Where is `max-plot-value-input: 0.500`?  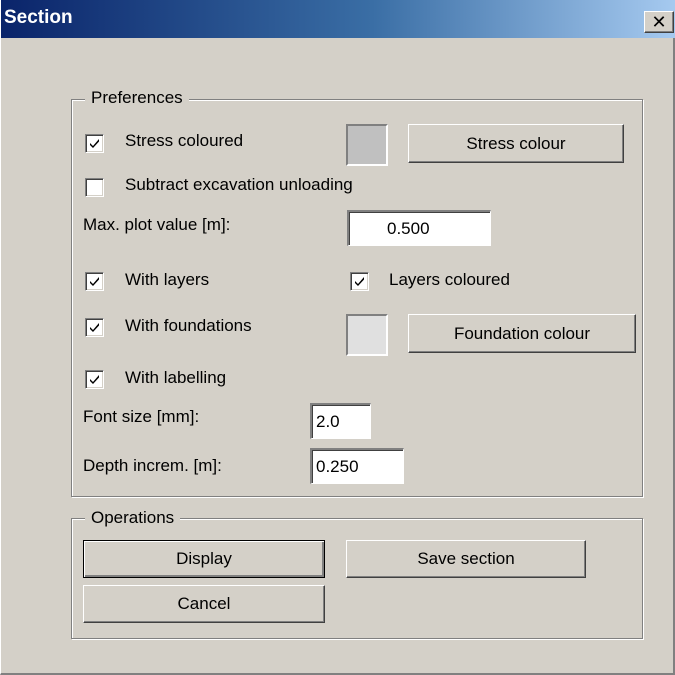 max-plot-value-input: 0.500 is located at coordinates (419, 228).